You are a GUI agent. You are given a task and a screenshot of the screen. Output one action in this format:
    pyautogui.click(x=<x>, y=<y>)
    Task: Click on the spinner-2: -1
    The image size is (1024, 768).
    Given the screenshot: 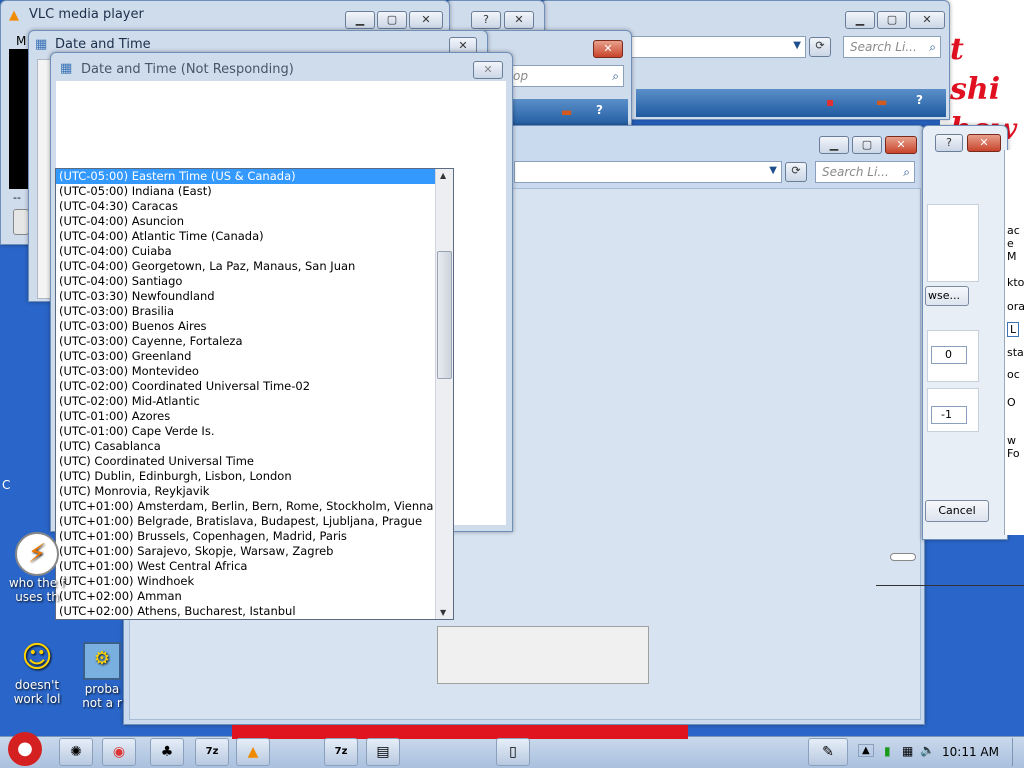 What is the action you would take?
    pyautogui.click(x=949, y=415)
    